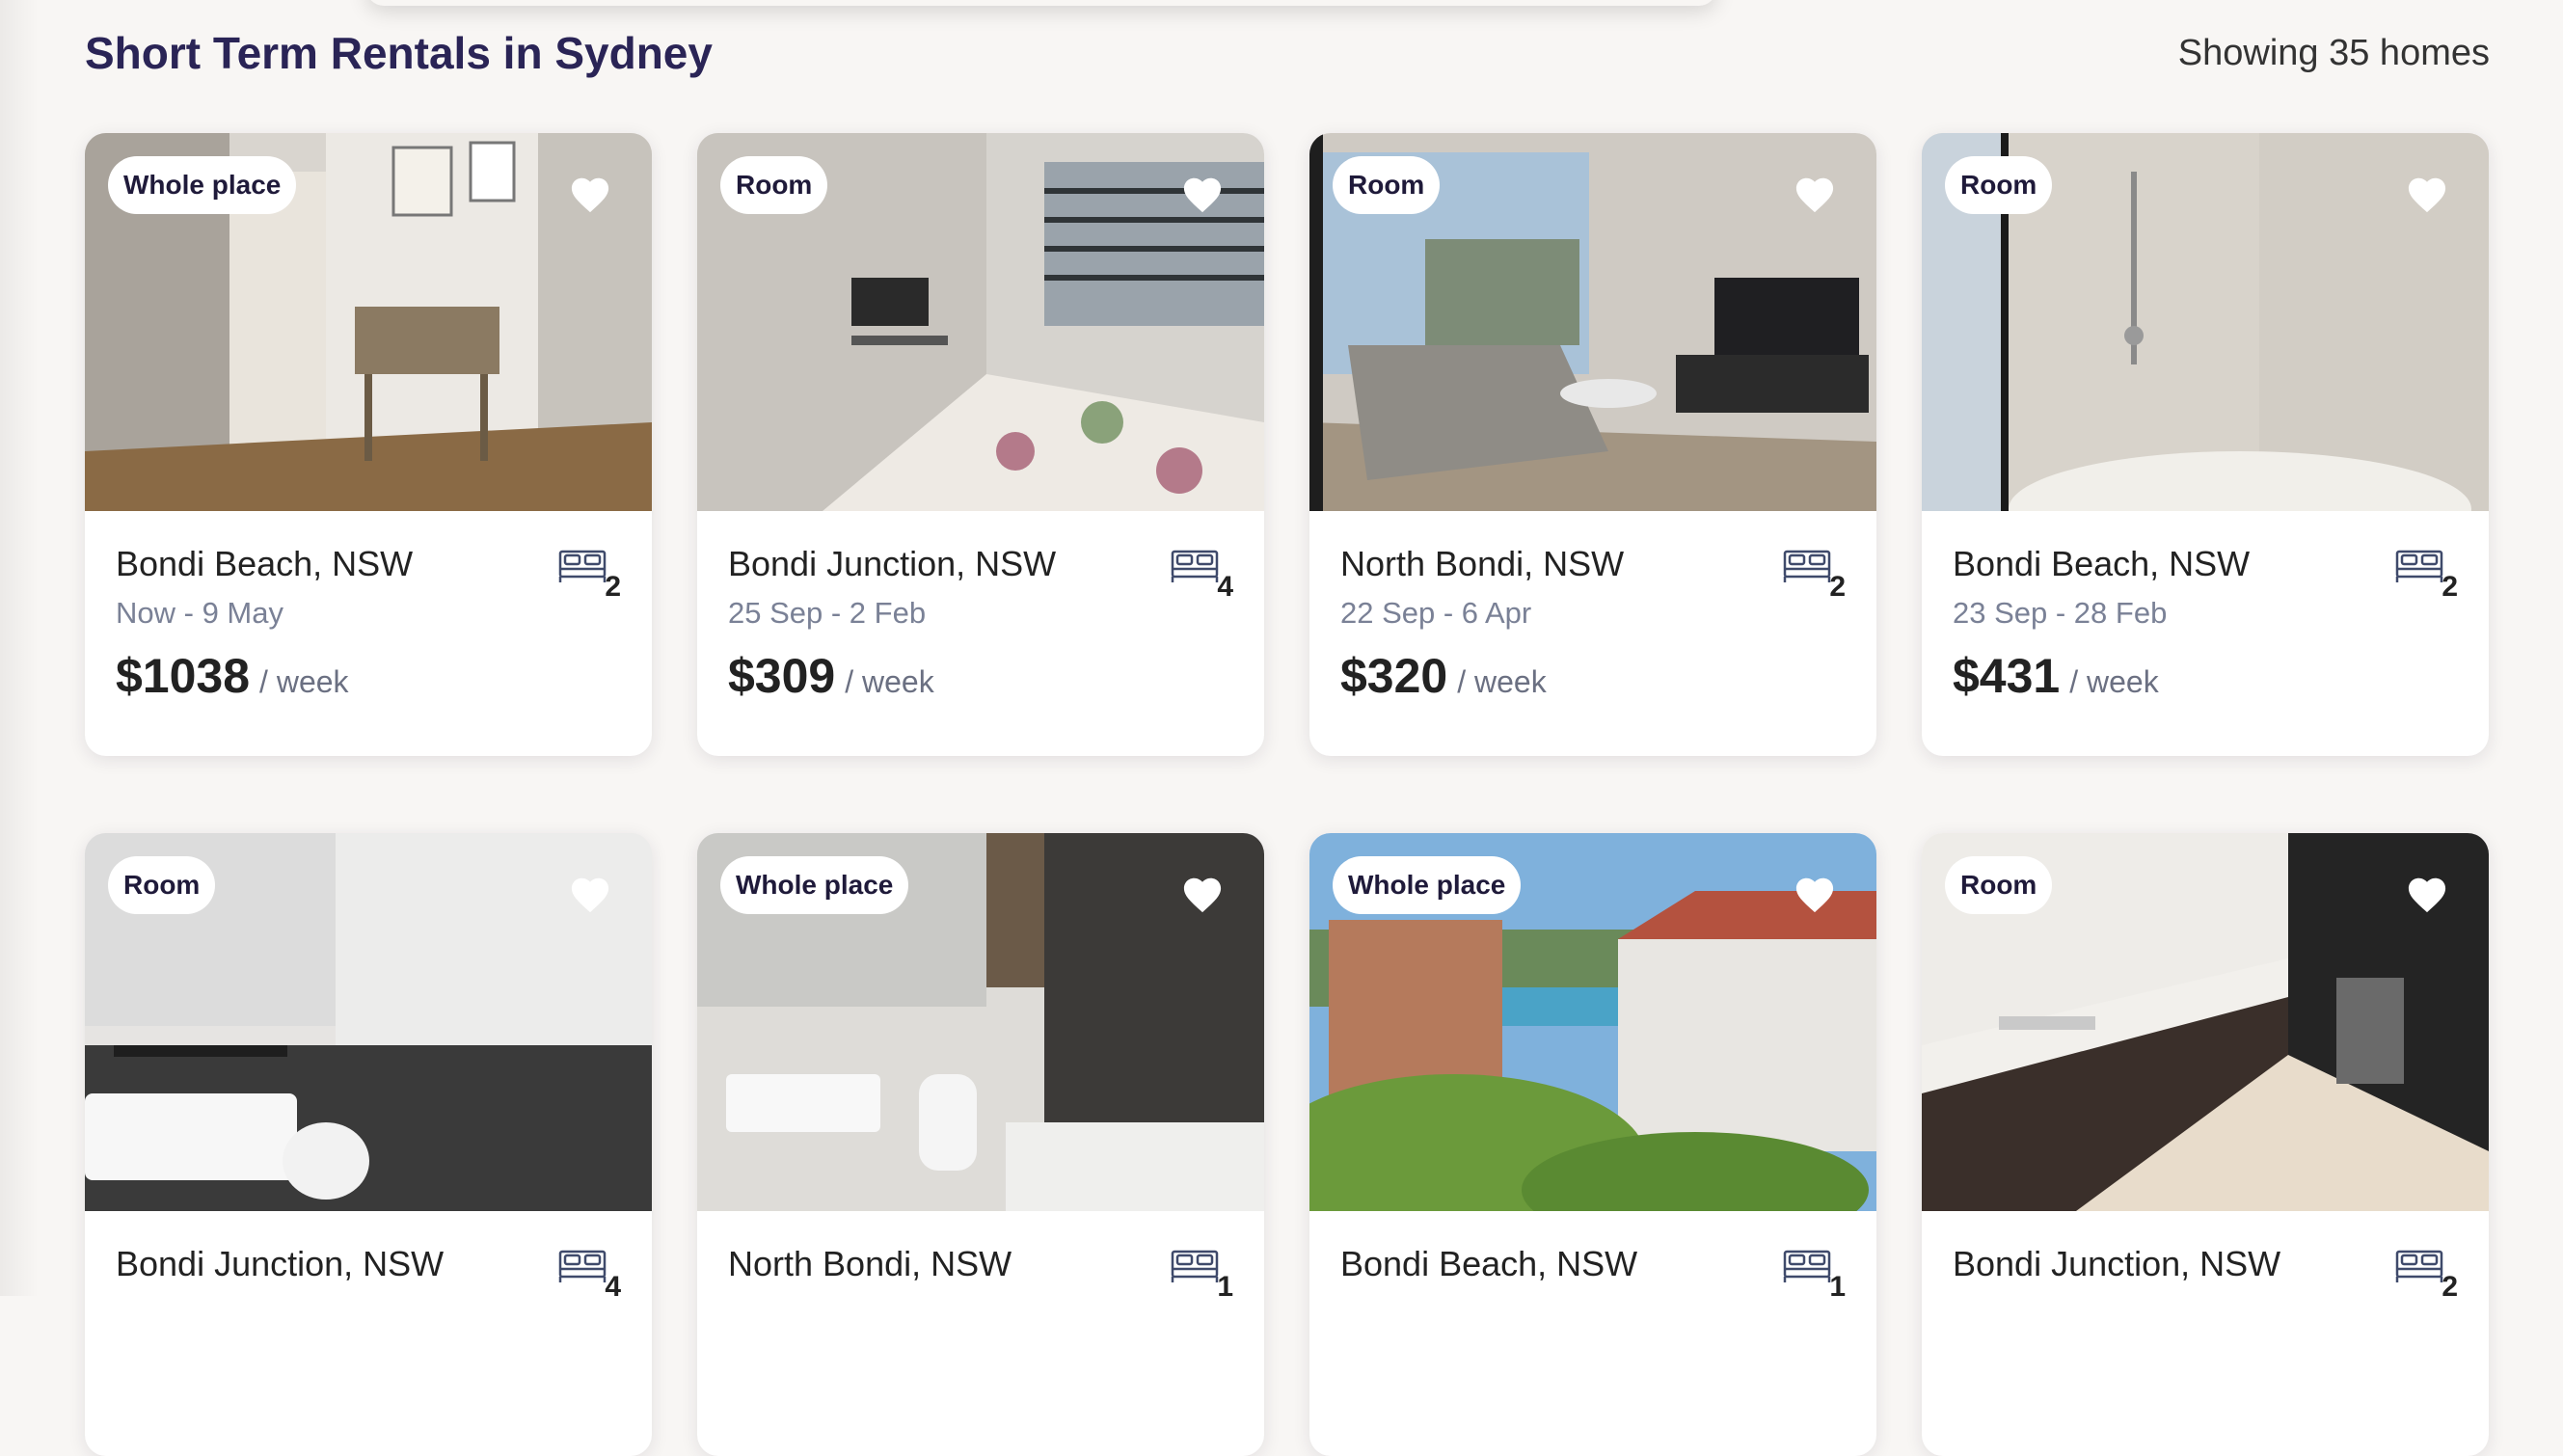 The image size is (2563, 1456). I want to click on page-edge-shadow, so click(19, 648).